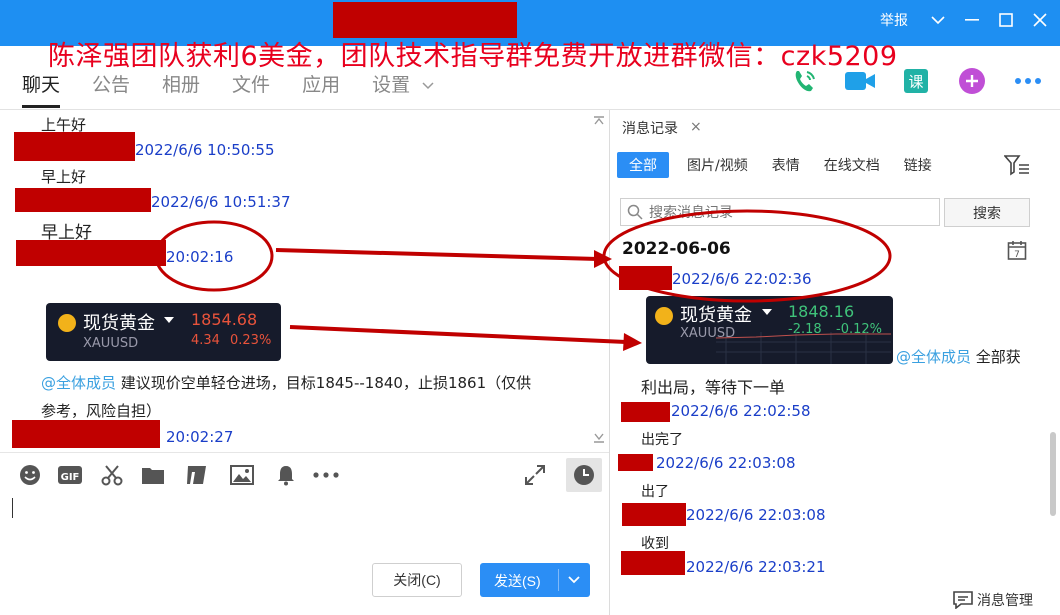 This screenshot has height=615, width=1060. What do you see at coordinates (200, 257) in the screenshot?
I see `message-time: 20:02:16` at bounding box center [200, 257].